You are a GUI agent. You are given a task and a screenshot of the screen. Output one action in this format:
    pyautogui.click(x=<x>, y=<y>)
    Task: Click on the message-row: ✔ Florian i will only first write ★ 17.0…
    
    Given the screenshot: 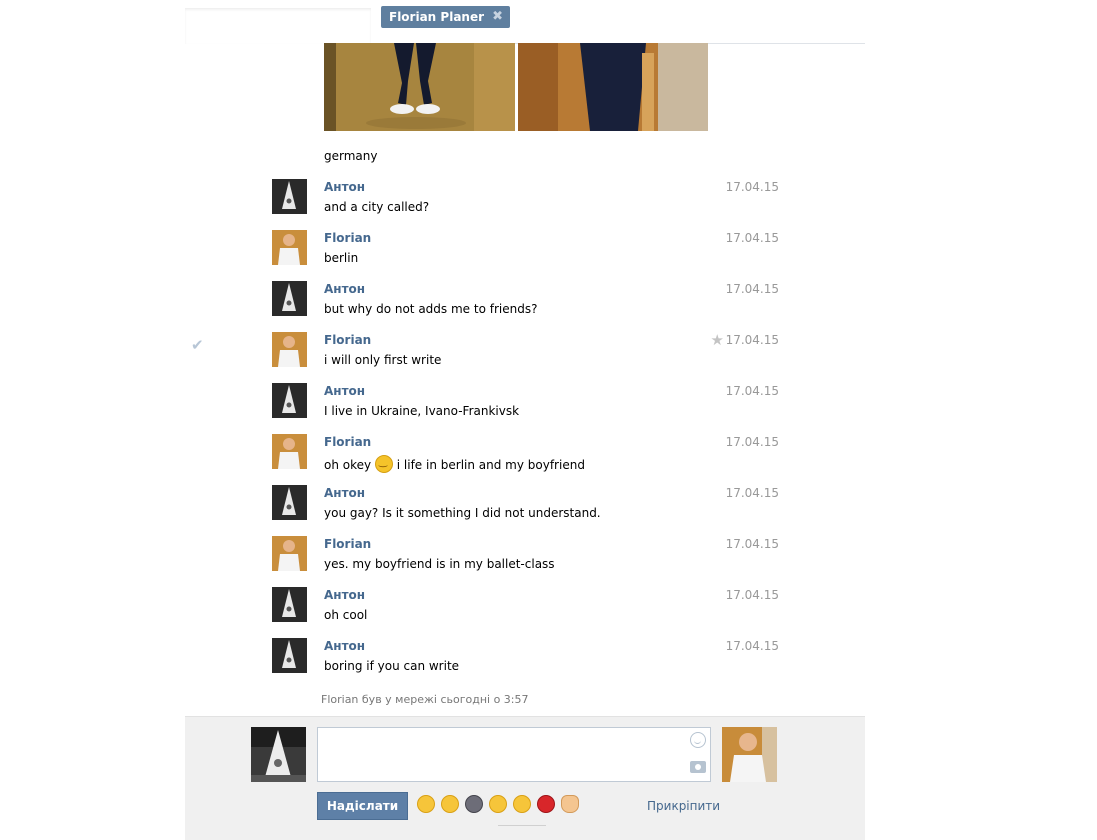 What is the action you would take?
    pyautogui.click(x=525, y=355)
    